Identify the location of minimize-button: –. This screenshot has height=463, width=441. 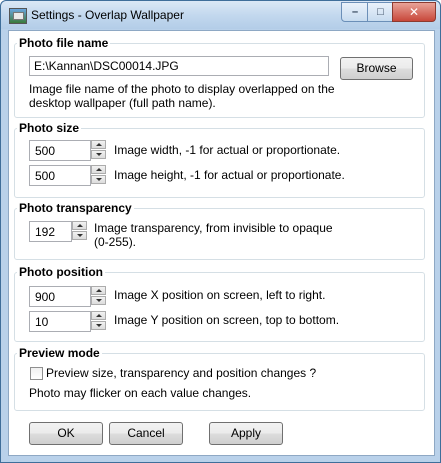
(355, 12).